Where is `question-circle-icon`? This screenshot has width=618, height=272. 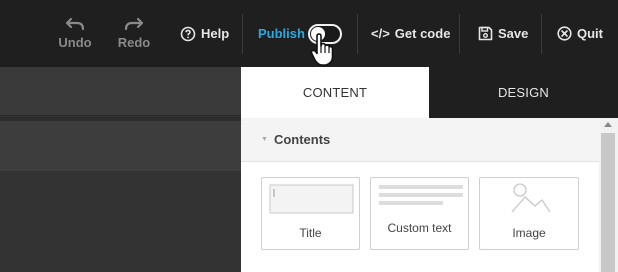 question-circle-icon is located at coordinates (188, 33).